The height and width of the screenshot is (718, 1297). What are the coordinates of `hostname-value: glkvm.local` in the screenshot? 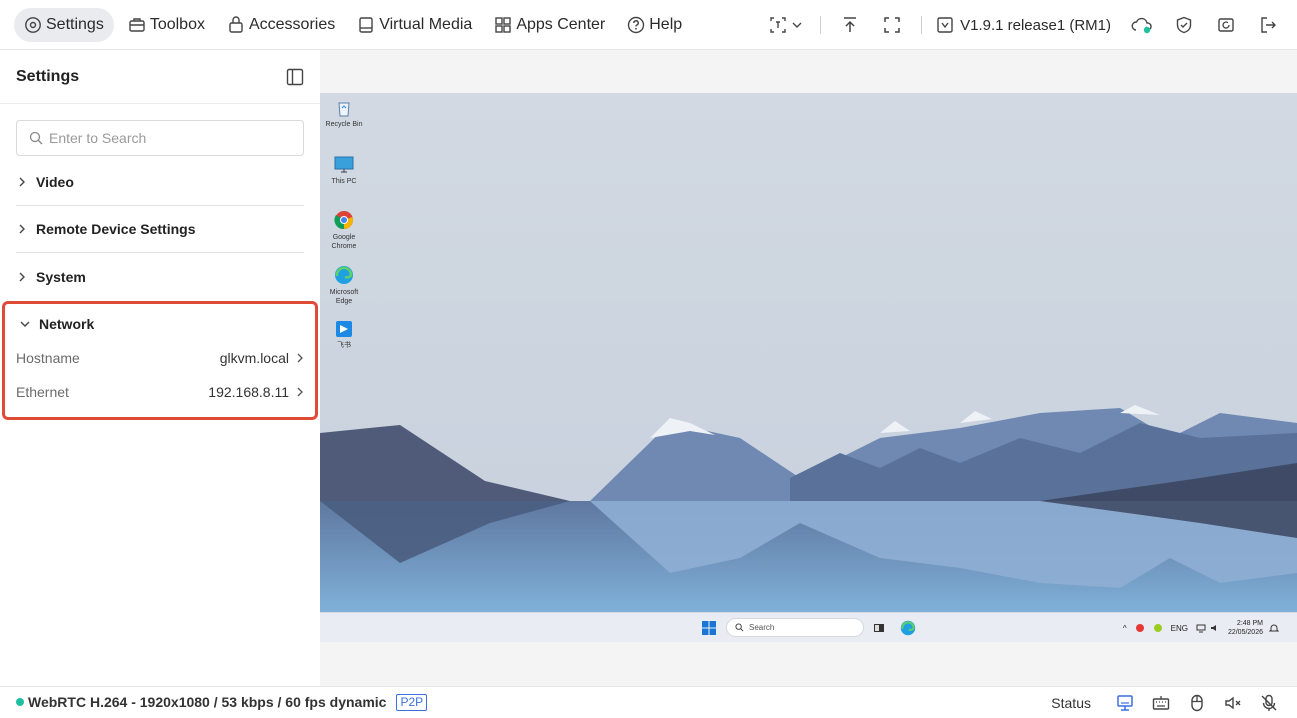 It's located at (254, 358).